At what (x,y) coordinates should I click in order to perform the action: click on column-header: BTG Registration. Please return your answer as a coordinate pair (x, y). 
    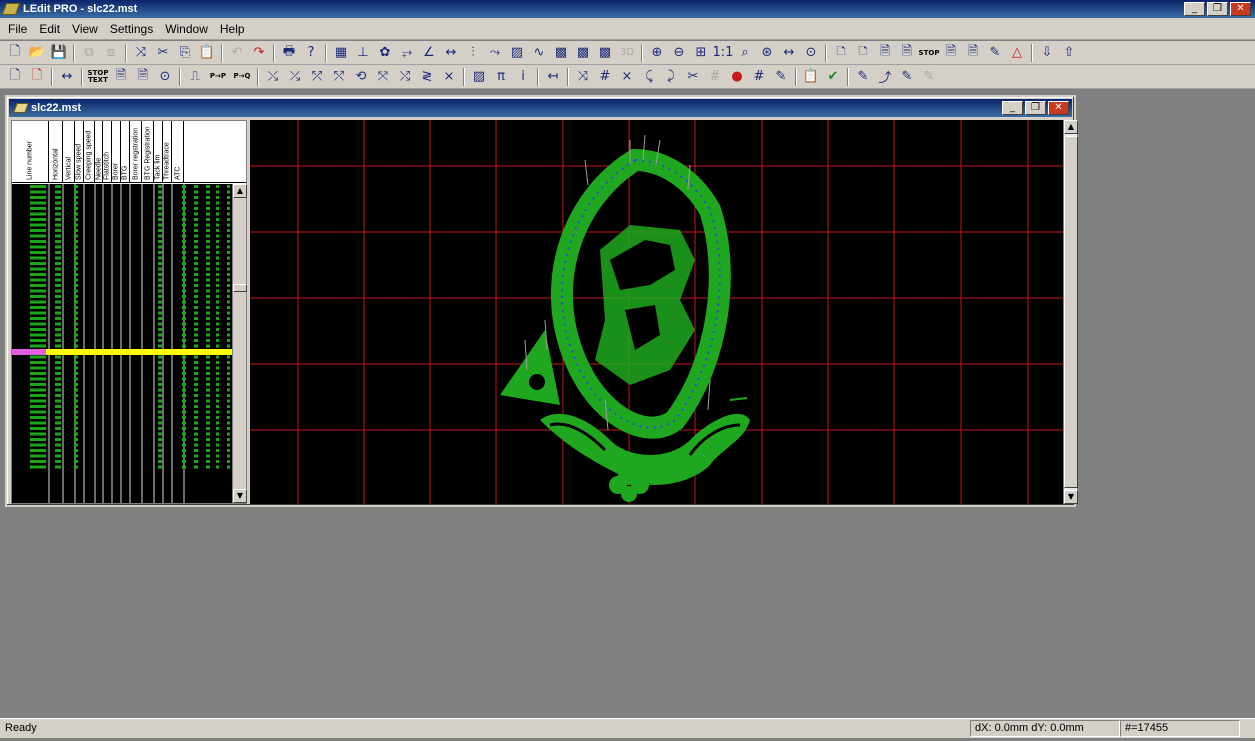
    Looking at the image, I should click on (148, 152).